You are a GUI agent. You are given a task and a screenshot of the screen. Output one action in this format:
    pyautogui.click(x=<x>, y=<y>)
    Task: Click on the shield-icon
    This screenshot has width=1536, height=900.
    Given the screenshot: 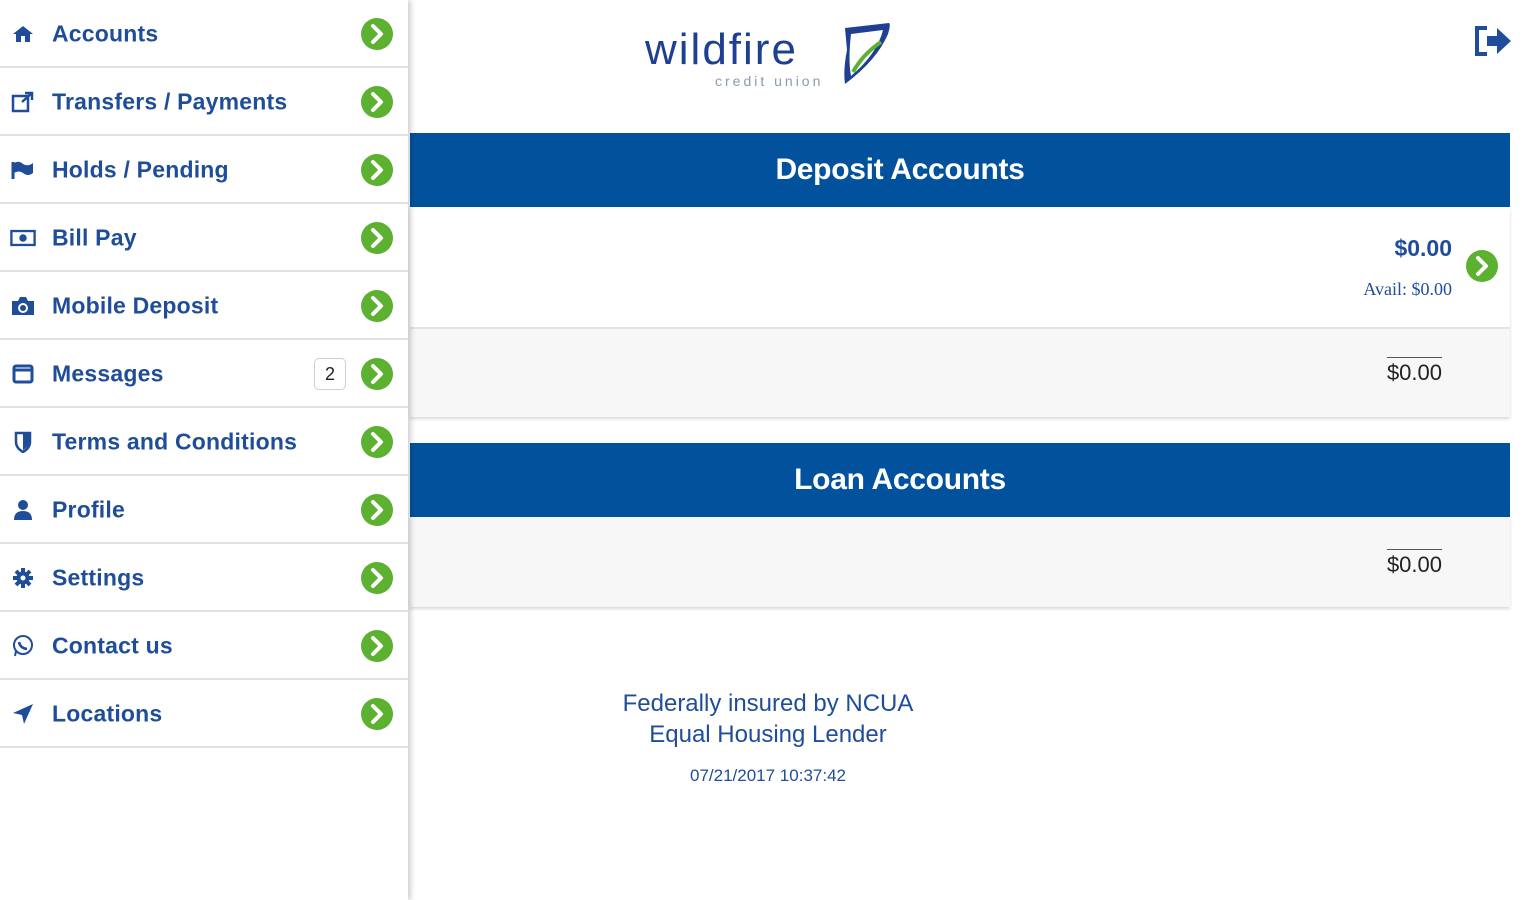 What is the action you would take?
    pyautogui.click(x=23, y=442)
    